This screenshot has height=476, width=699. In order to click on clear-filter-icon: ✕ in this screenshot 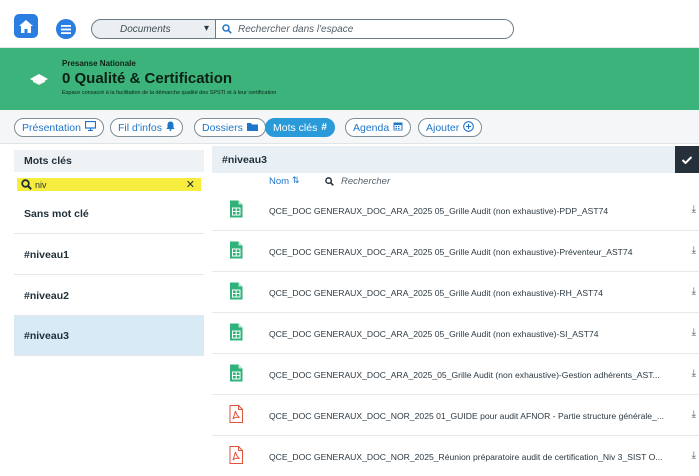, I will do `click(190, 184)`.